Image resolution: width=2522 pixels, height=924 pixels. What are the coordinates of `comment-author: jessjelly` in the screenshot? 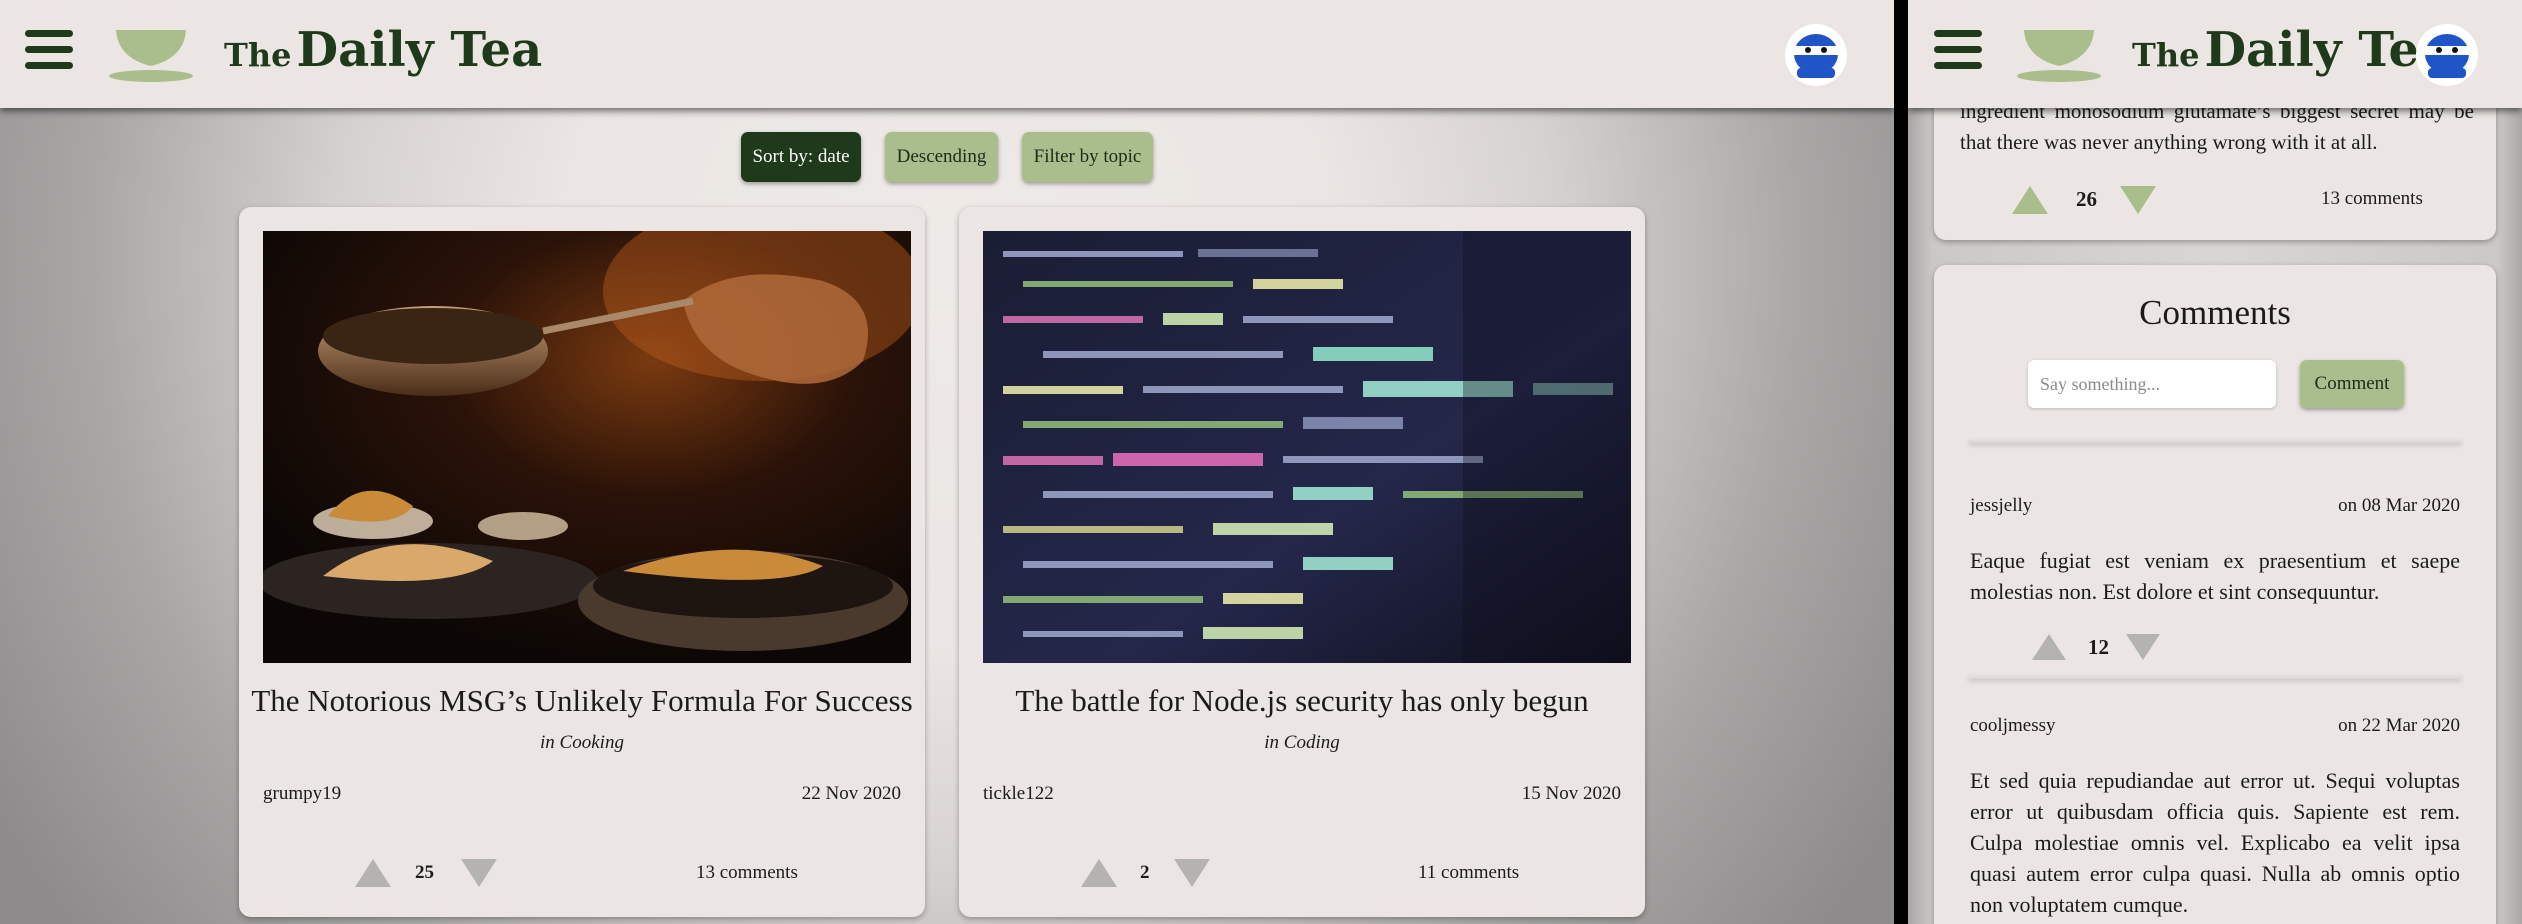 It's located at (2001, 506).